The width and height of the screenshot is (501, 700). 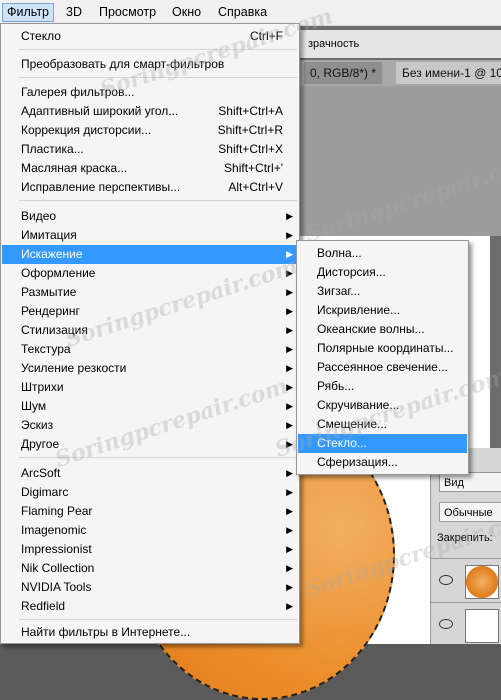 I want to click on layers-panel: Вид Обычные Закрепить:, so click(x=465, y=546).